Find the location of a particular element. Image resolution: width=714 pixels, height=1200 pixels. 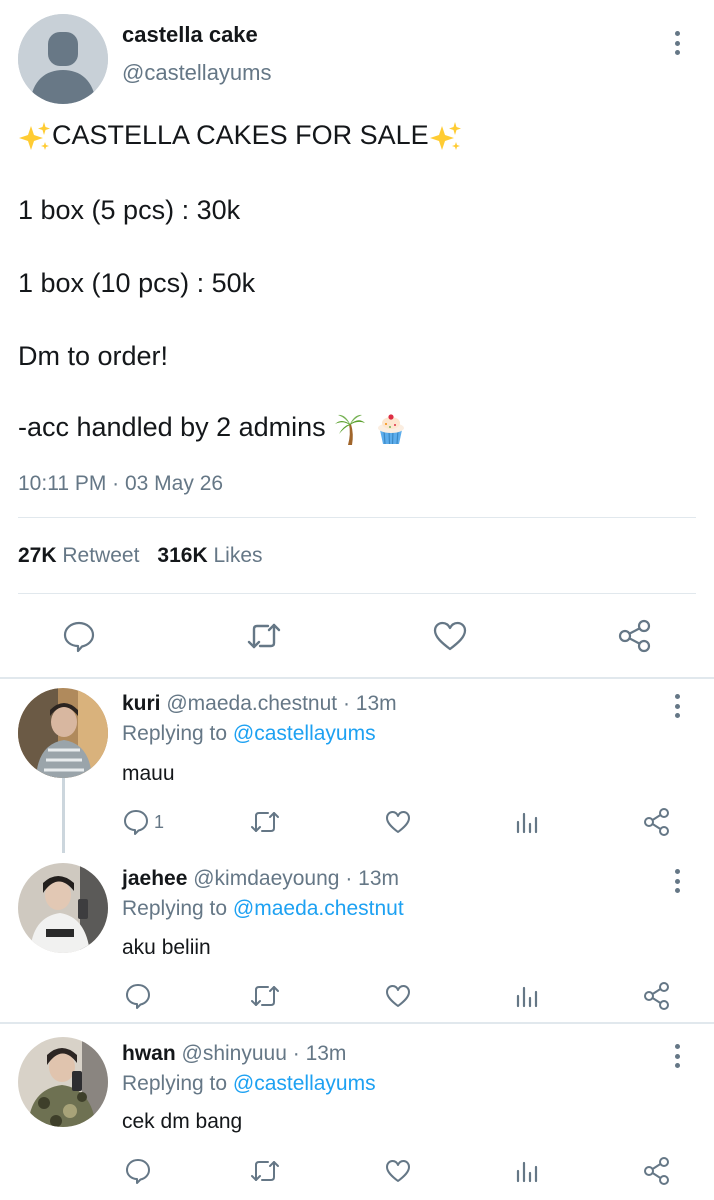

reply-header: kuri @maeda.chestnut · 13m is located at coordinates (259, 704).